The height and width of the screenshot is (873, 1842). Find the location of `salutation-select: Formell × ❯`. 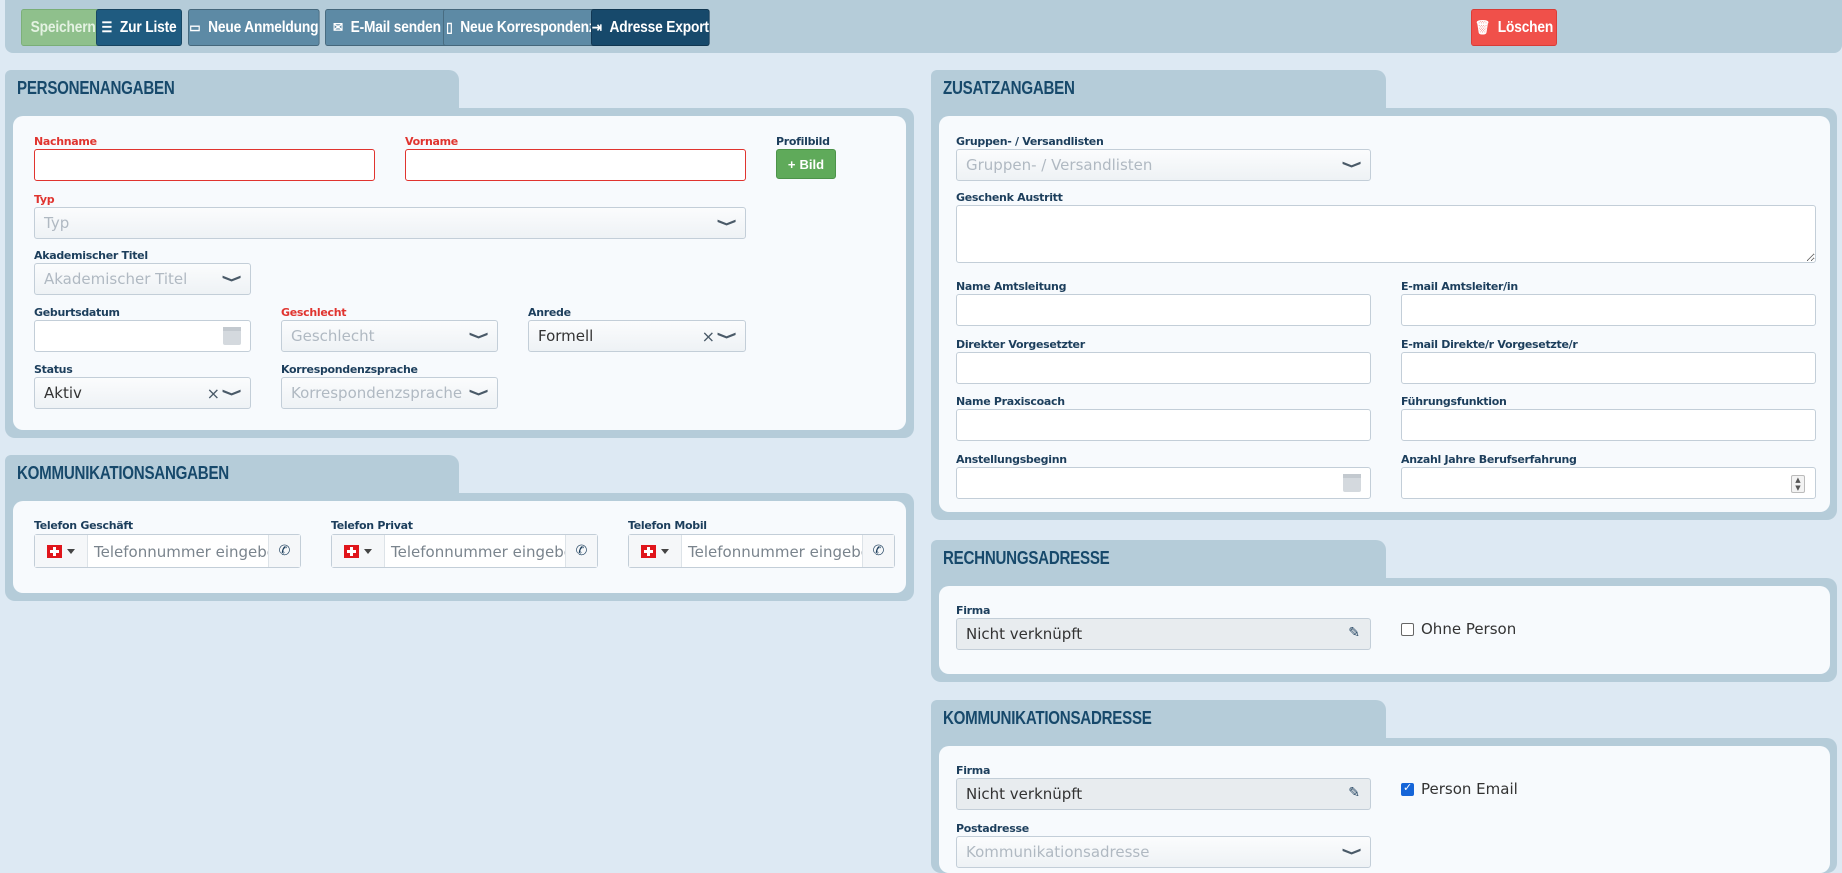

salutation-select: Formell × ❯ is located at coordinates (637, 336).